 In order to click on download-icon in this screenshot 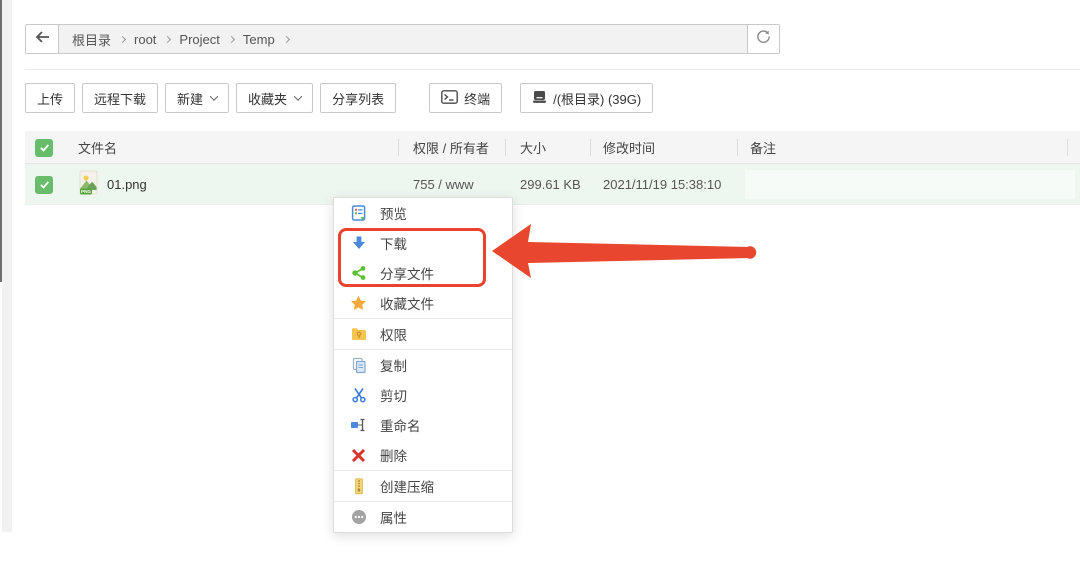, I will do `click(358, 243)`.